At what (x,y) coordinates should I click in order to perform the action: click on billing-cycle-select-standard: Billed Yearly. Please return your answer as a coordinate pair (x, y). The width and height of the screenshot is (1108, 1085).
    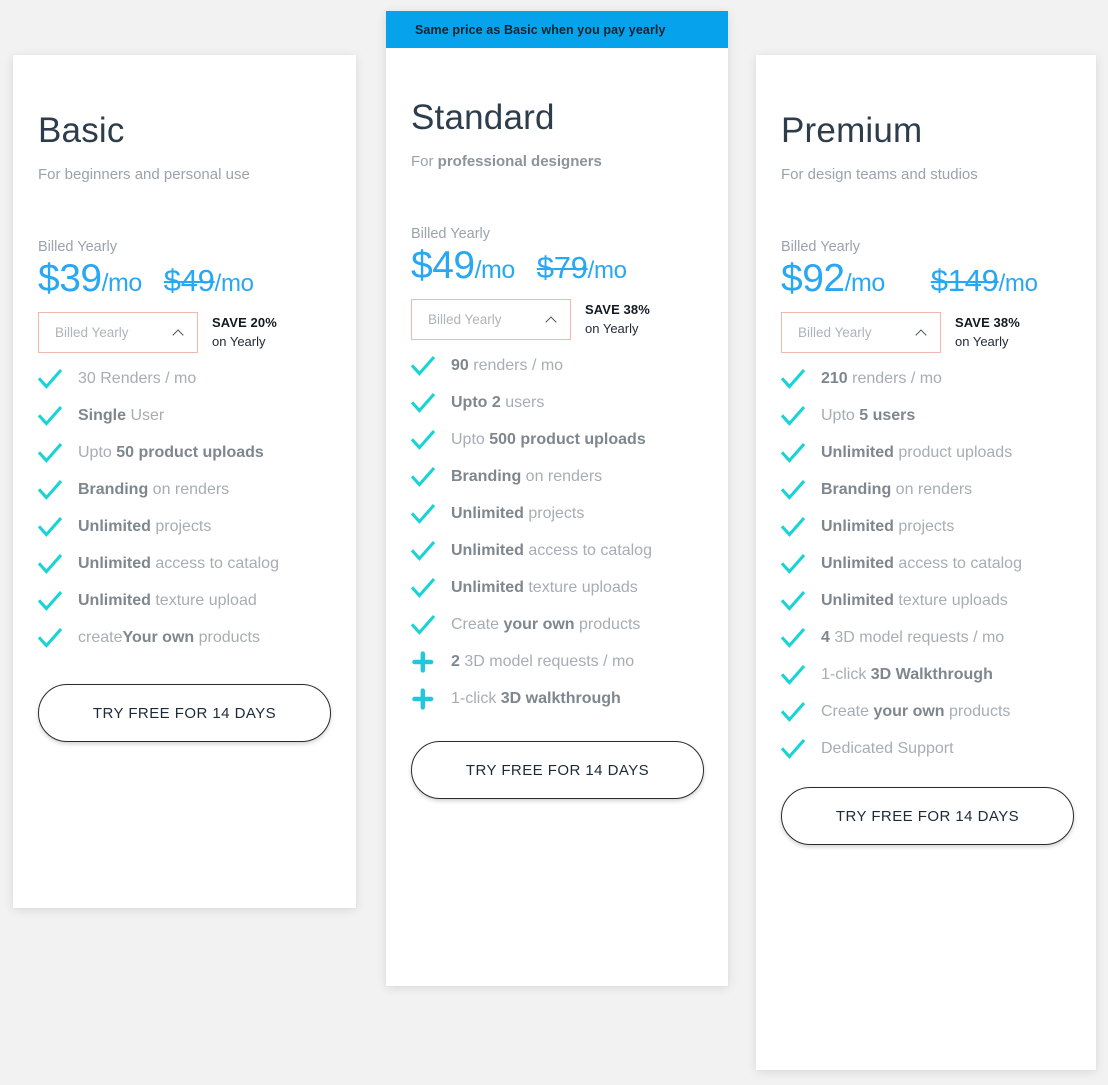
    Looking at the image, I should click on (491, 320).